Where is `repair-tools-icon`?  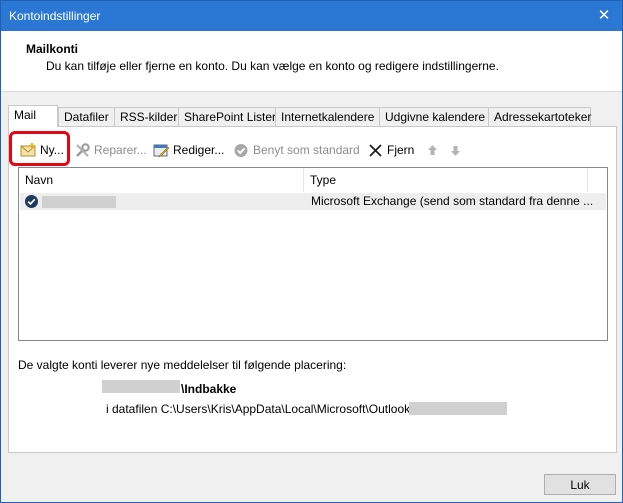
repair-tools-icon is located at coordinates (82, 150).